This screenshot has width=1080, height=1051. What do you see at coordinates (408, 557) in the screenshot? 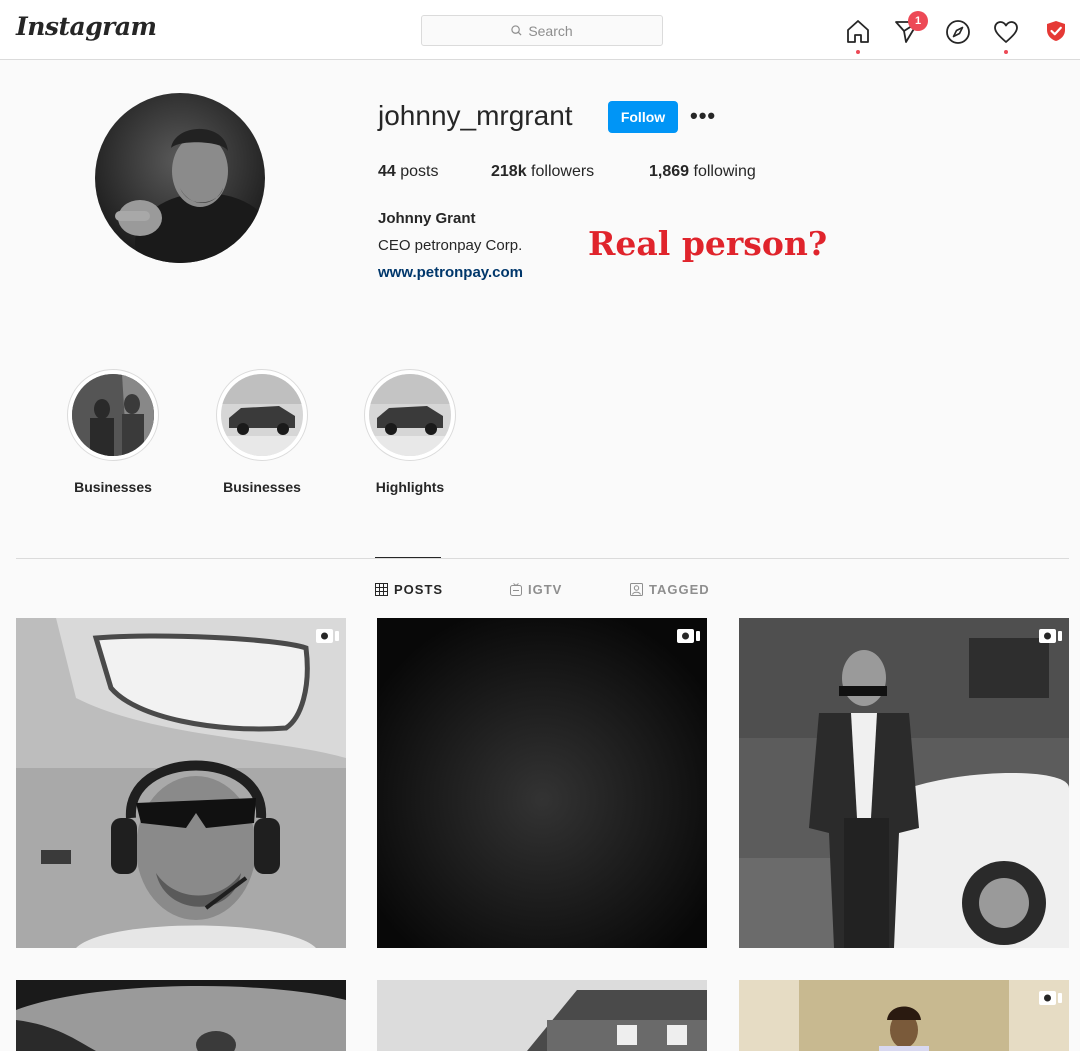
I see `active-tab-indicator` at bounding box center [408, 557].